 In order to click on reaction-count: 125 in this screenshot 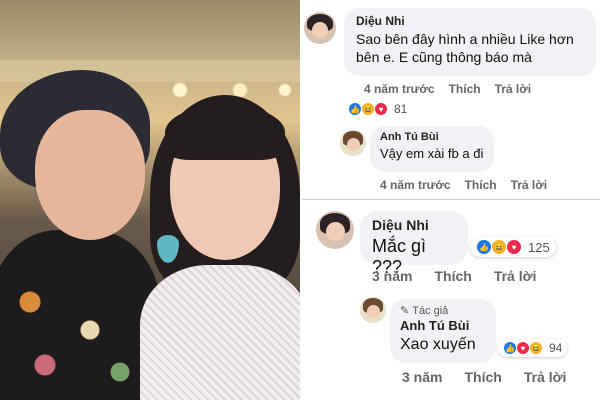, I will do `click(539, 247)`.